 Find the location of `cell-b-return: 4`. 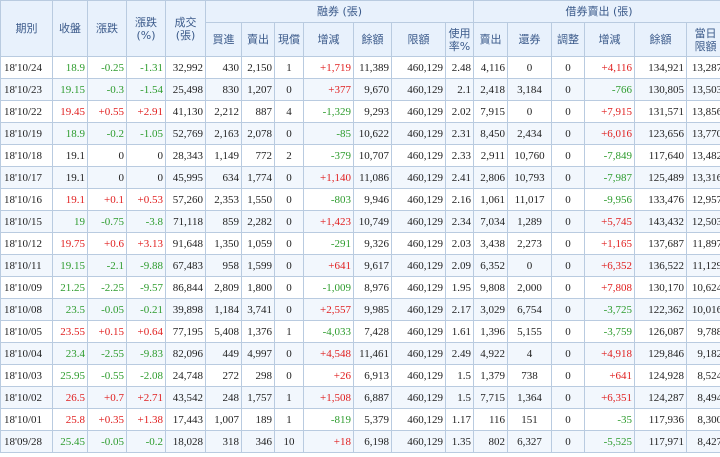

cell-b-return: 4 is located at coordinates (530, 353).